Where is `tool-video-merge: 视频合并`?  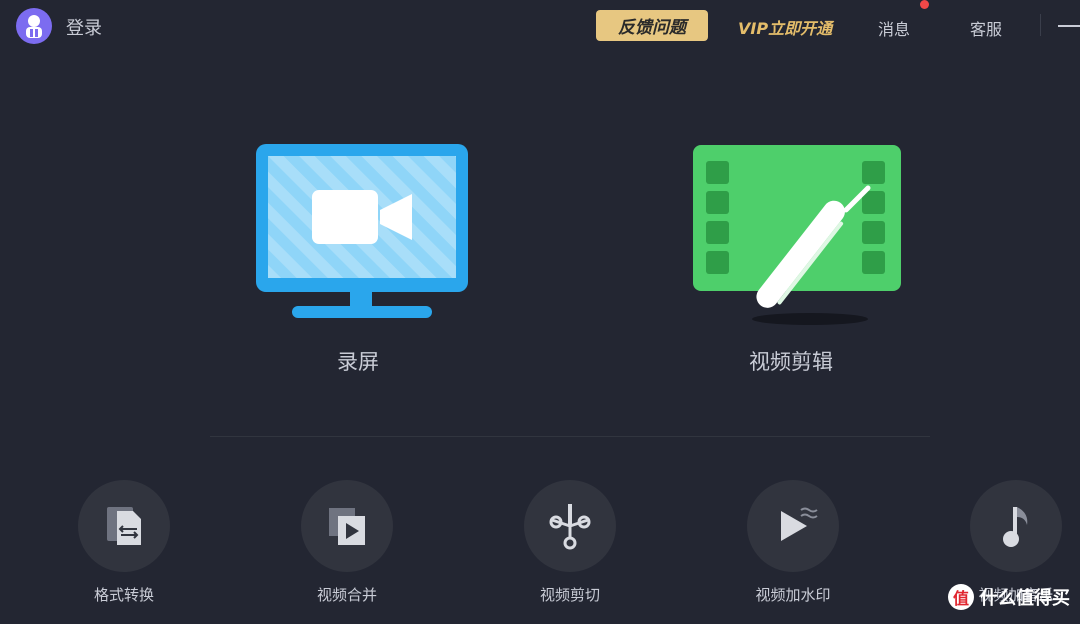
tool-video-merge: 视频合并 is located at coordinates (347, 545).